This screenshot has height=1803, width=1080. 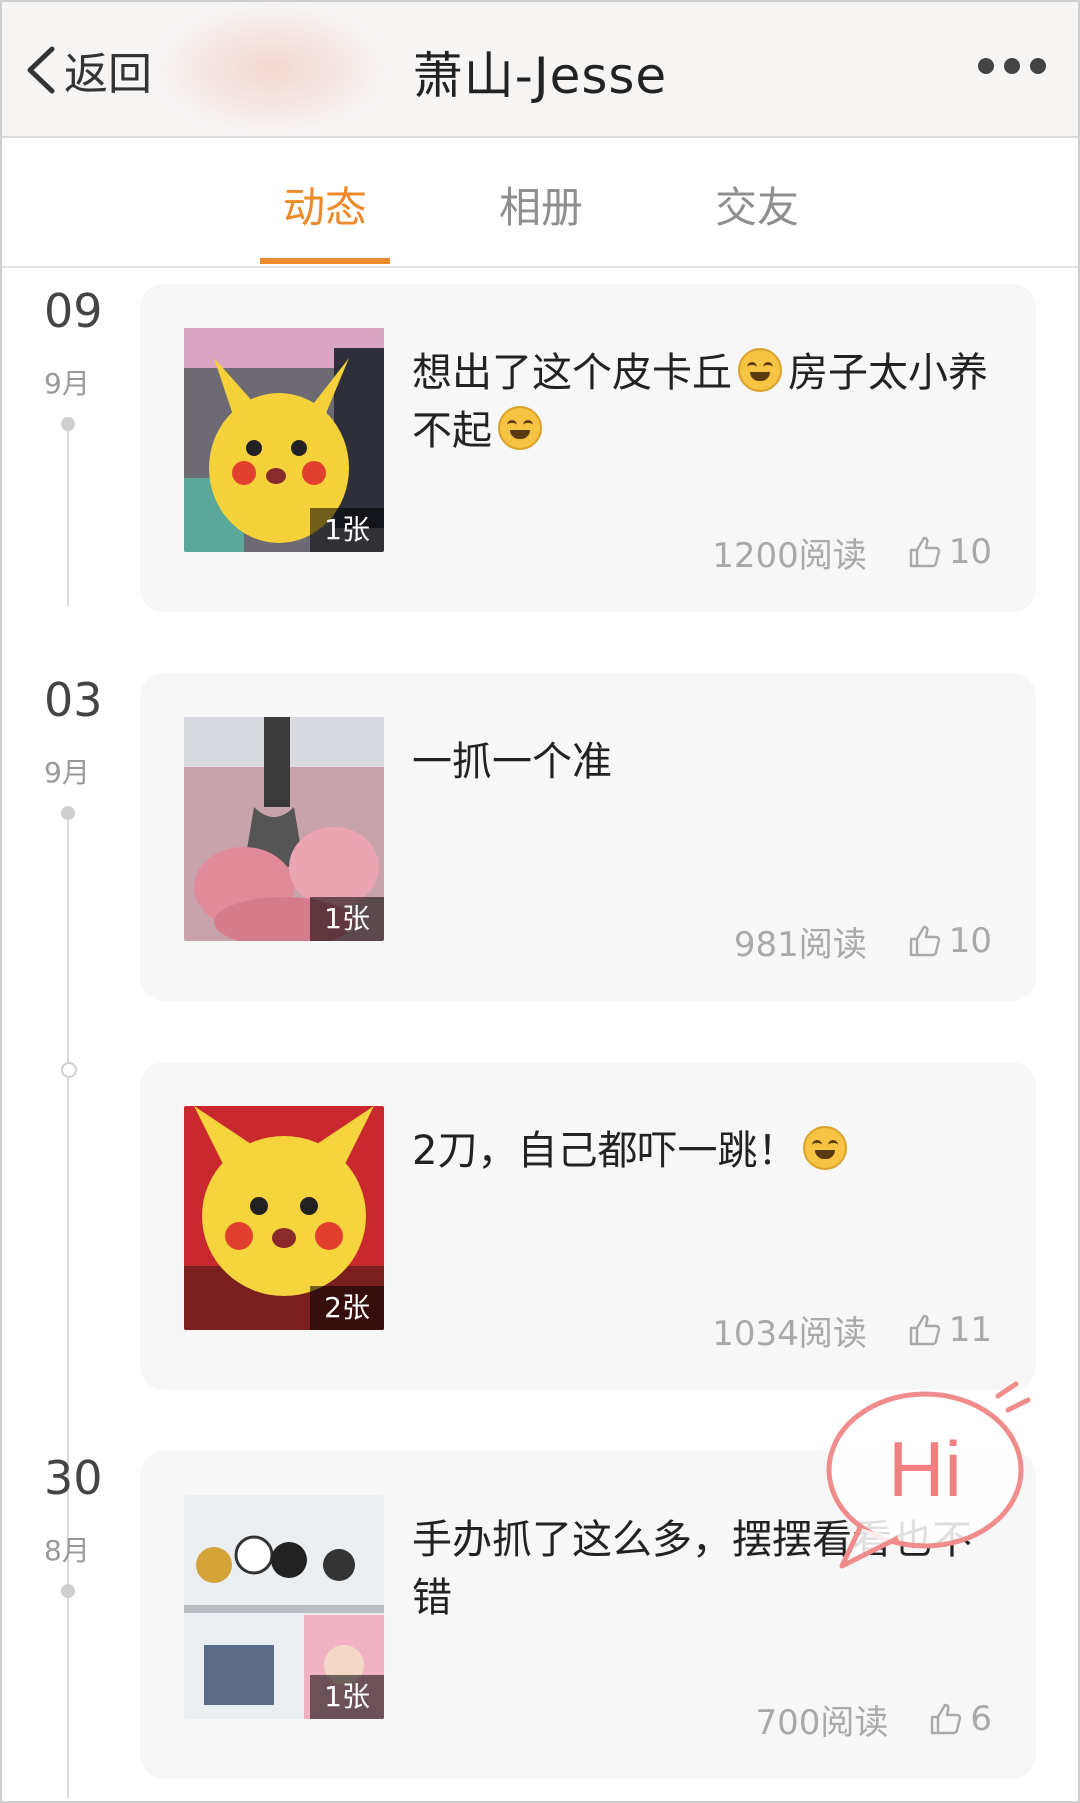 What do you see at coordinates (789, 1333) in the screenshot?
I see `read-count: 1034阅读` at bounding box center [789, 1333].